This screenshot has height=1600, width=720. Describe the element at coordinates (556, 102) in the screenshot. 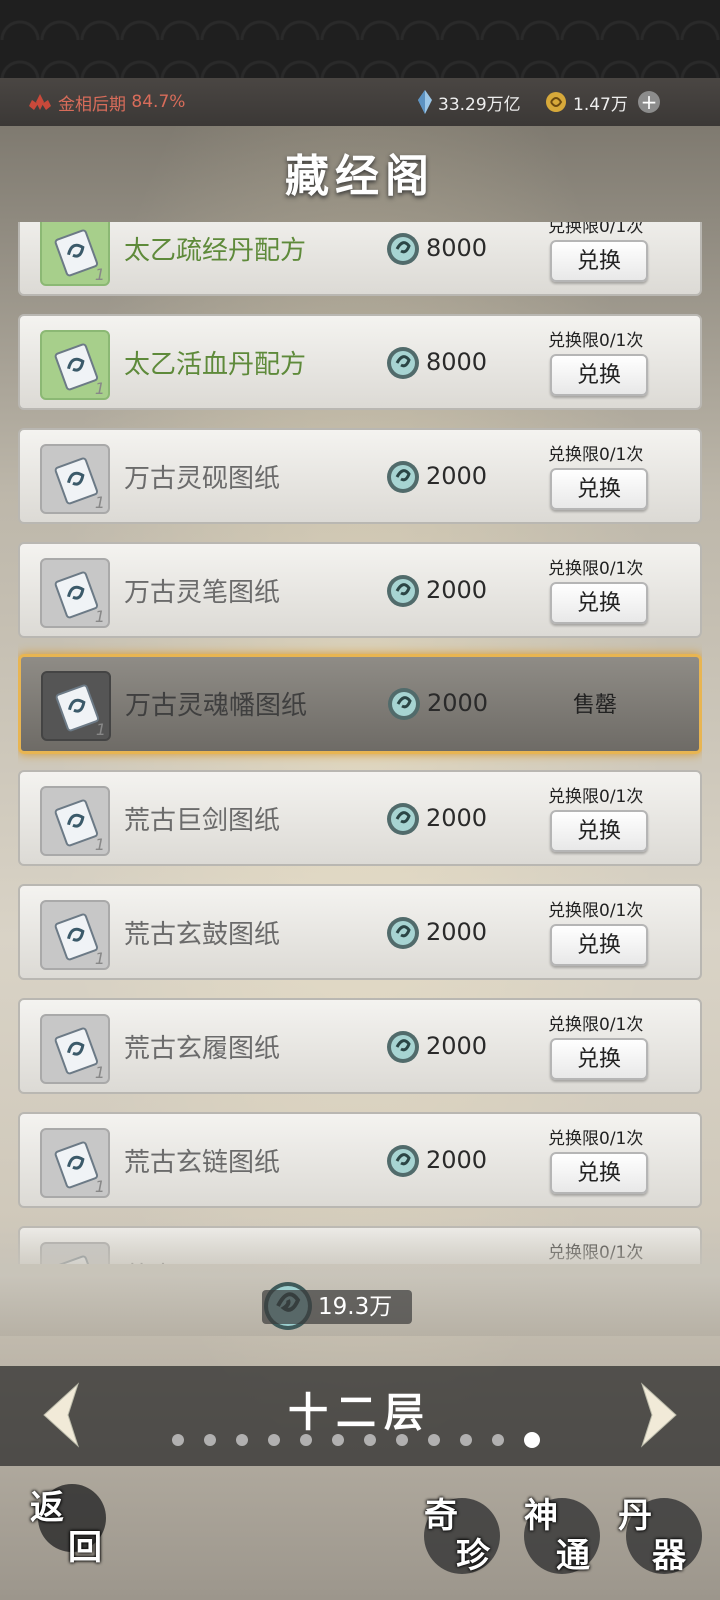

I see `coin-icon` at that location.